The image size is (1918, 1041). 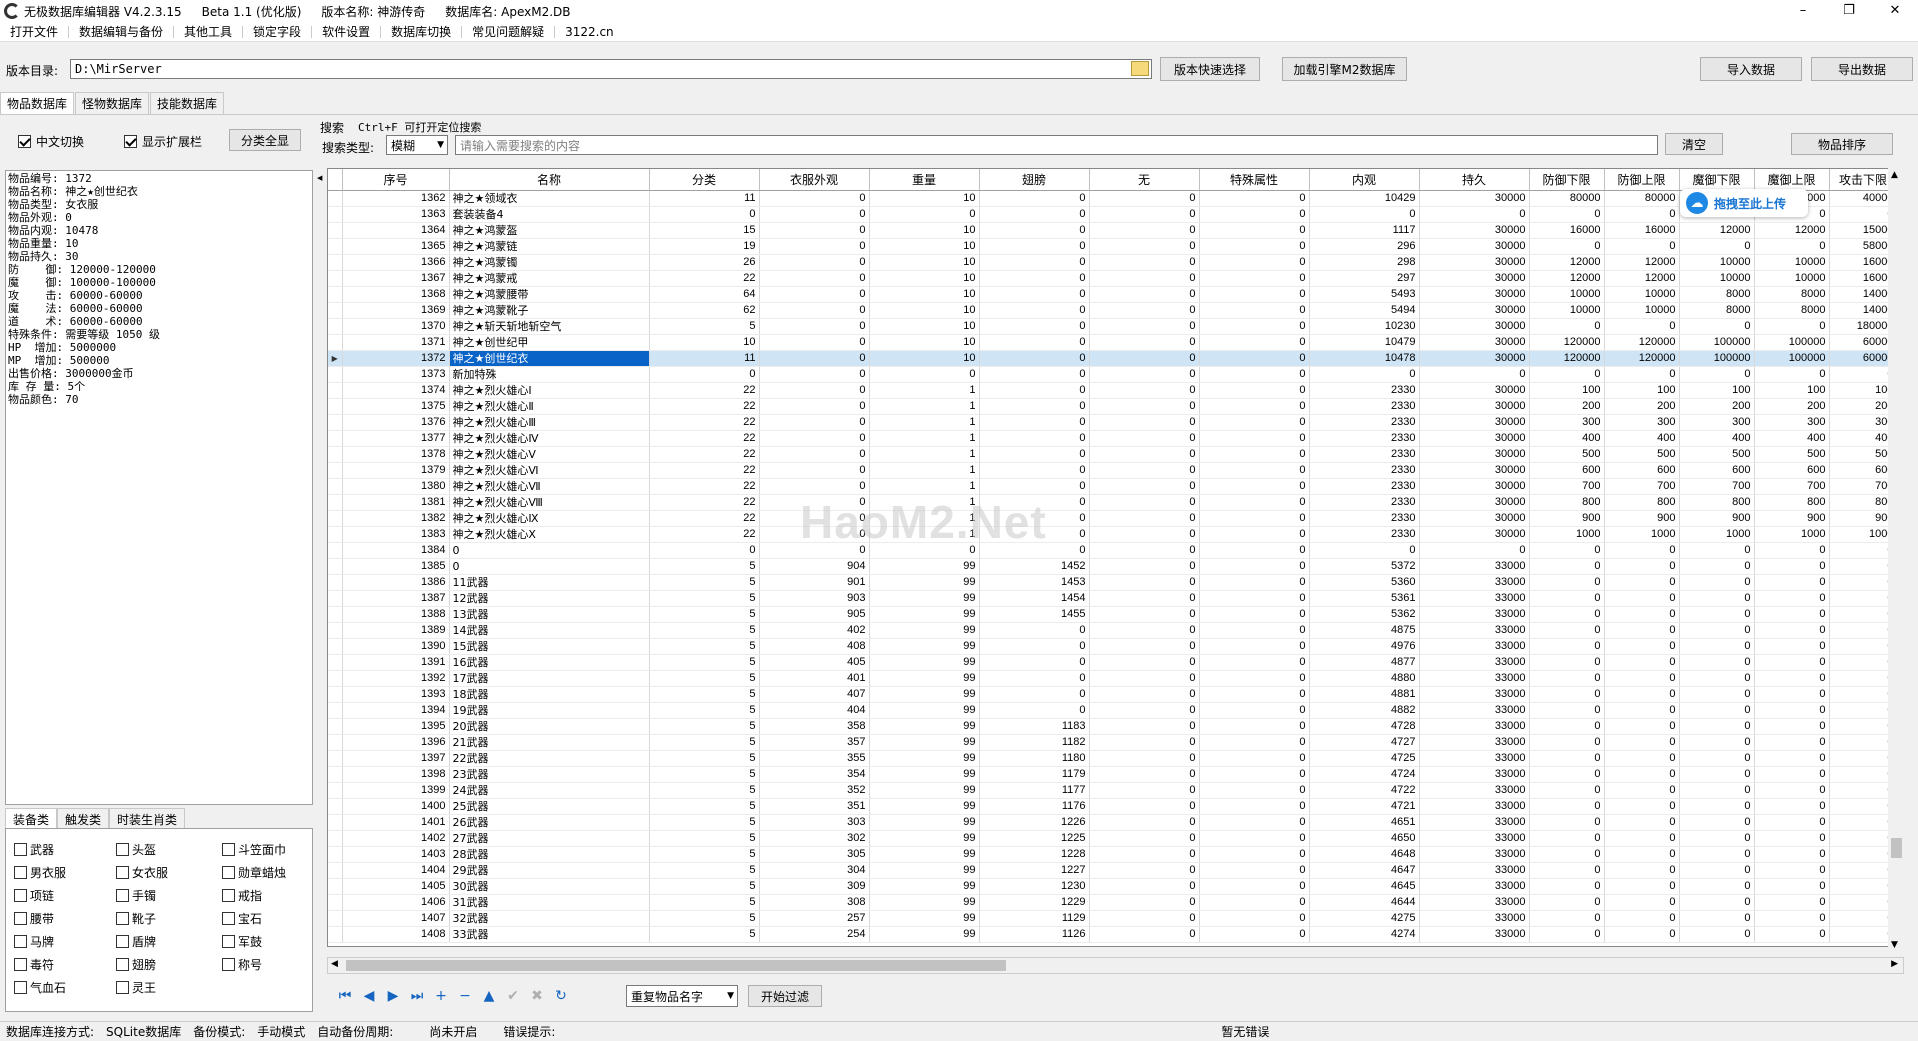 What do you see at coordinates (396, 790) in the screenshot?
I see `table-cell: 1399` at bounding box center [396, 790].